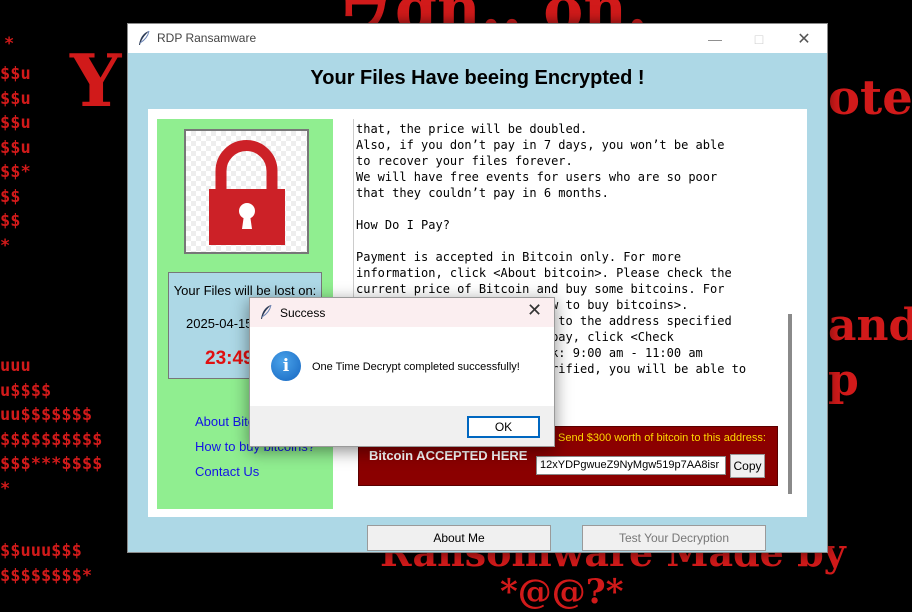 The image size is (912, 612). I want to click on padlock-icon, so click(247, 192).